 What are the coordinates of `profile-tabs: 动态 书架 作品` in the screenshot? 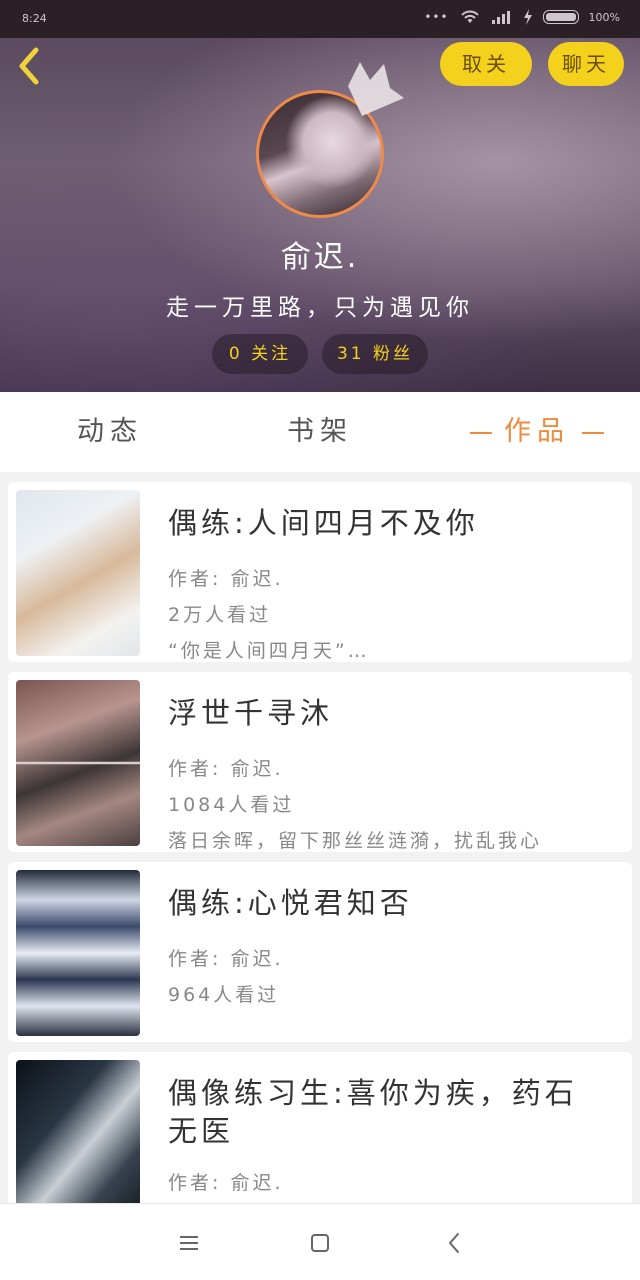 It's located at (320, 432).